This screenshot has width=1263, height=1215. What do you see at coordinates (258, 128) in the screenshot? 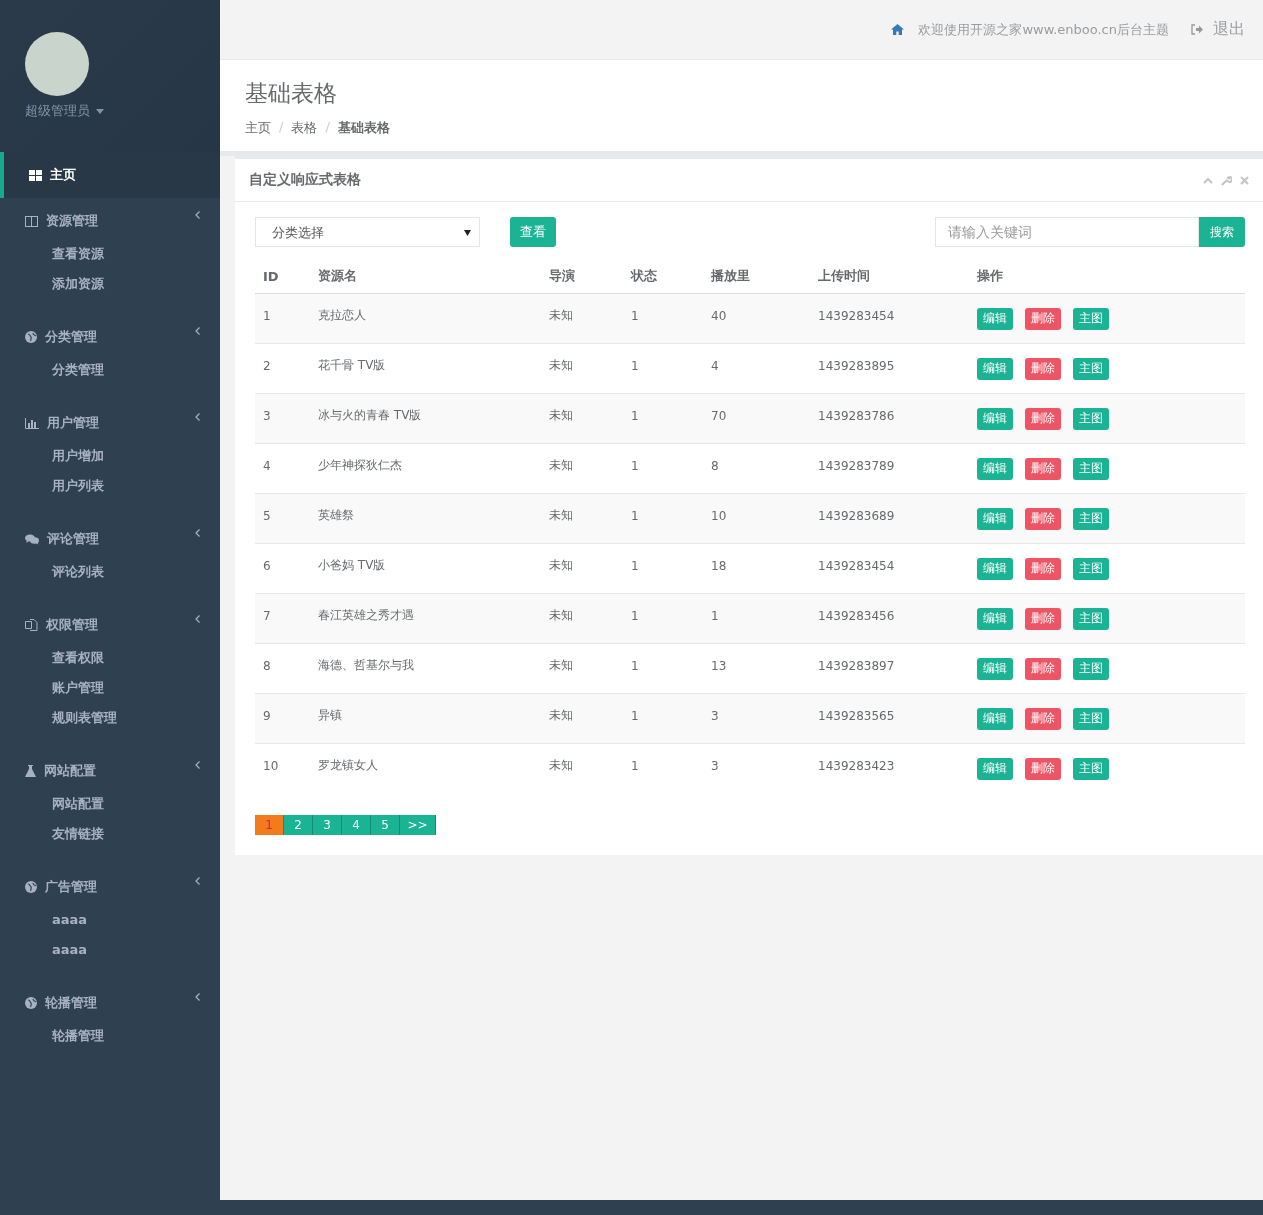
I see `breadcrumb-link: 主页` at bounding box center [258, 128].